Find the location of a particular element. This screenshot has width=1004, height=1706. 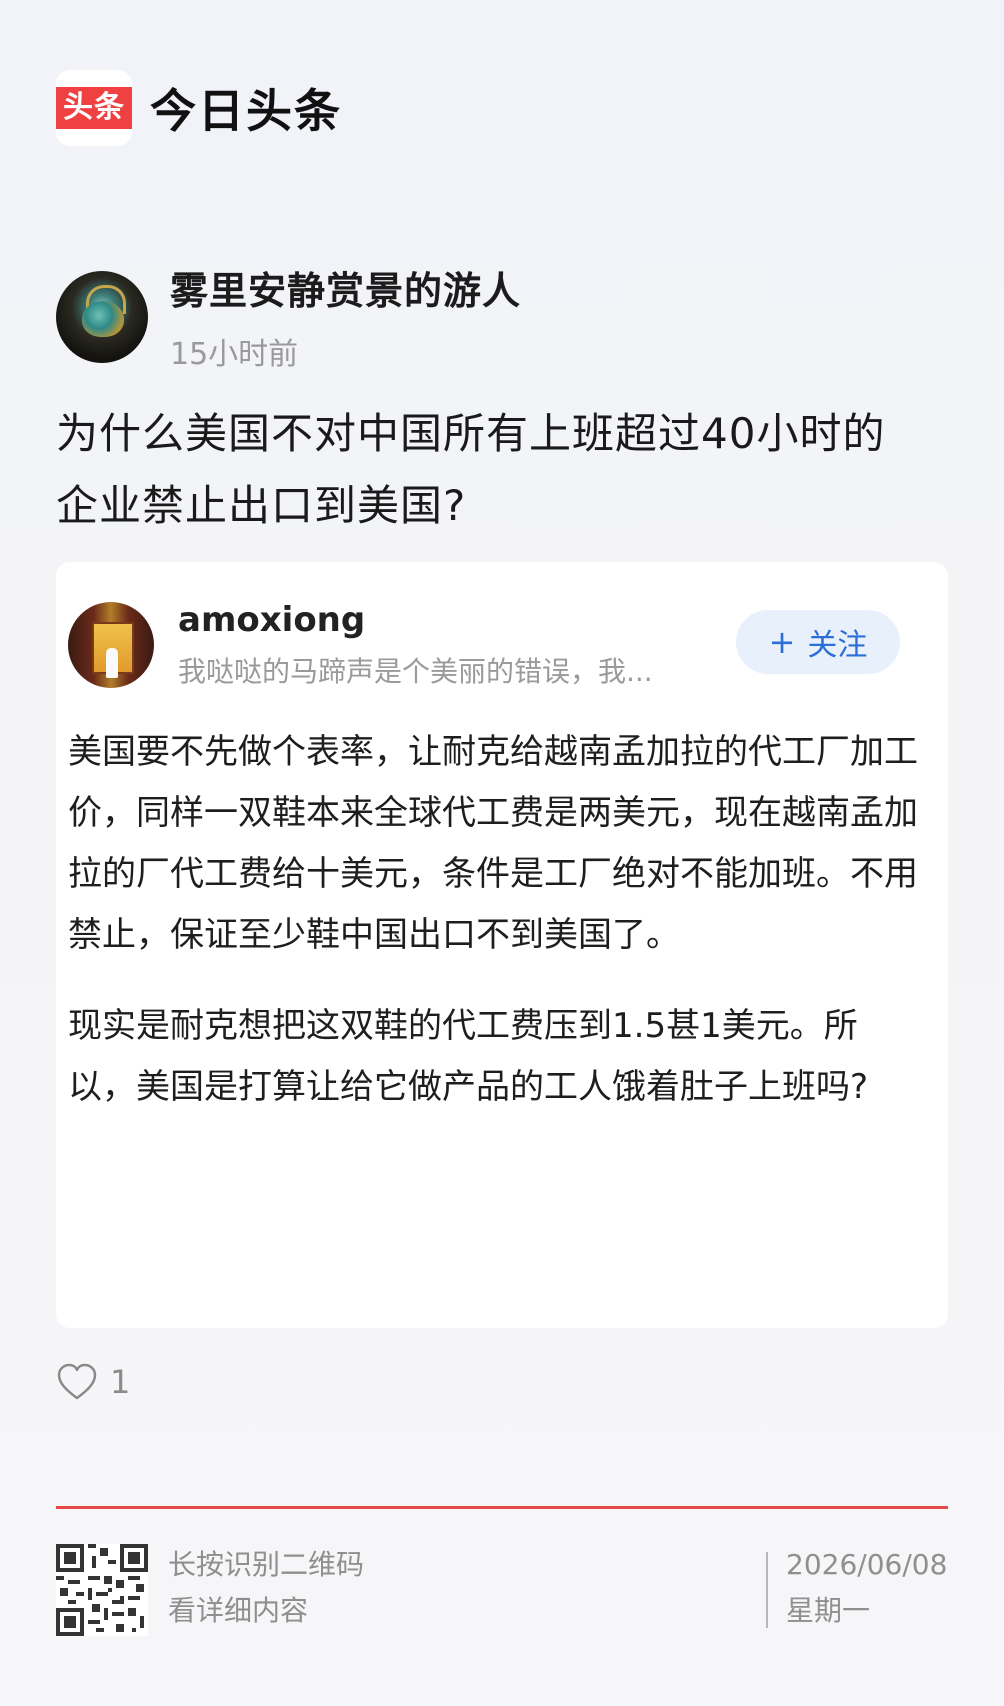

post-time: 15小时前 is located at coordinates (234, 354).